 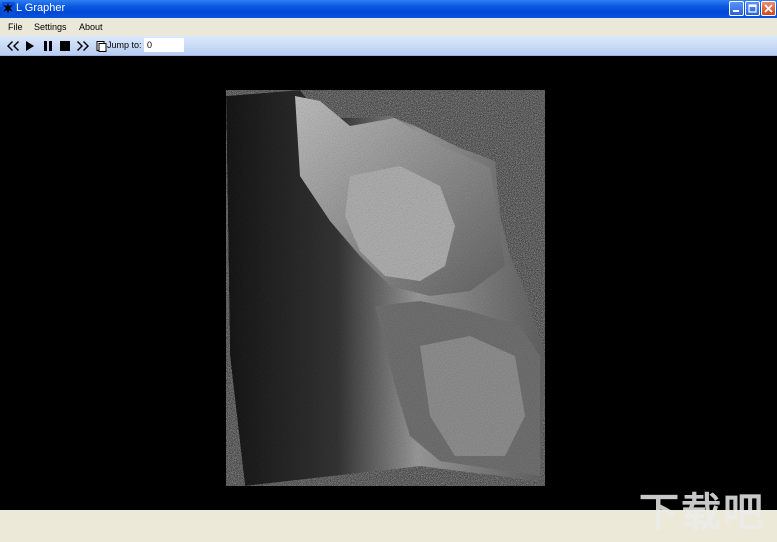 What do you see at coordinates (702, 513) in the screenshot?
I see `watermark: 下载吧` at bounding box center [702, 513].